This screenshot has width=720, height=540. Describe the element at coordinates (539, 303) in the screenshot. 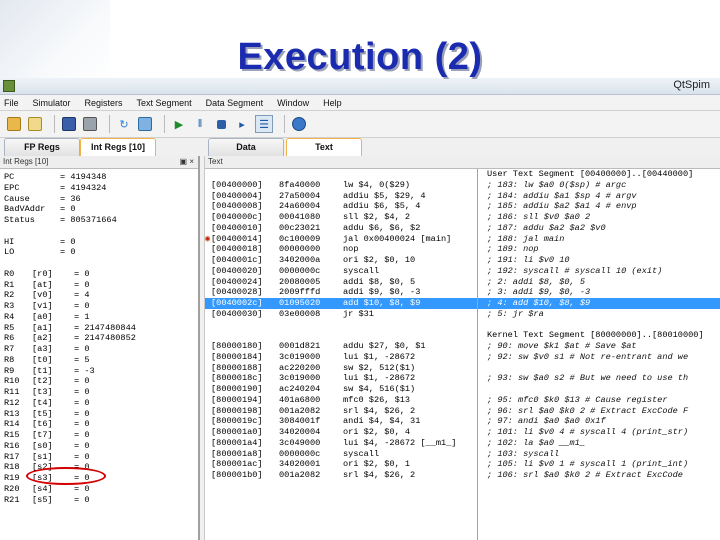

I see `code-comment: ; 4: add $10, $8, $9` at that location.